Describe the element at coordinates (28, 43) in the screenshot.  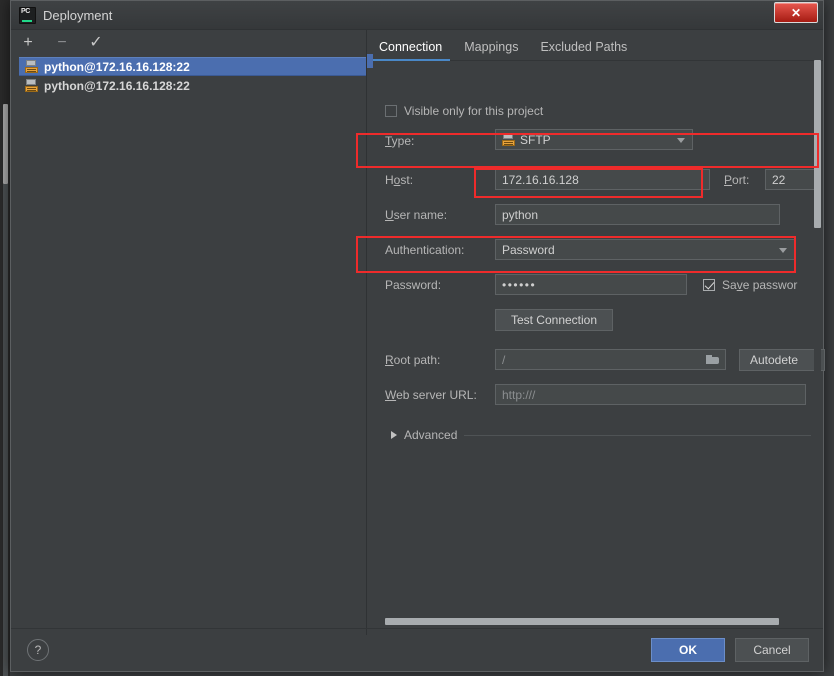
I see `add-server-button: +` at that location.